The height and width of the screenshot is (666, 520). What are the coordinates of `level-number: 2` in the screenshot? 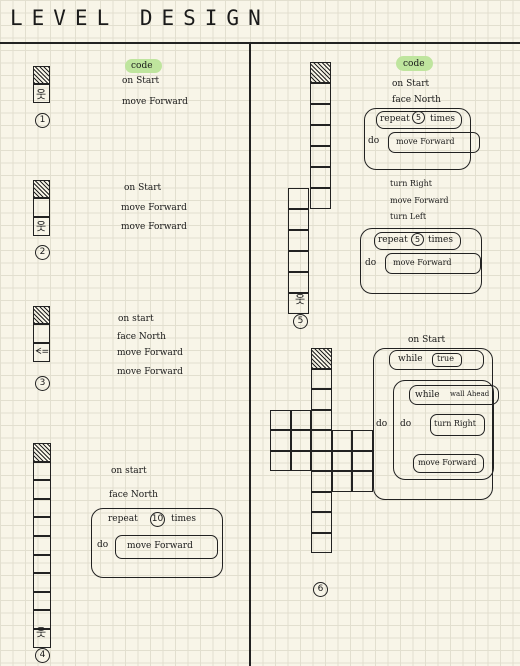 It's located at (42, 252).